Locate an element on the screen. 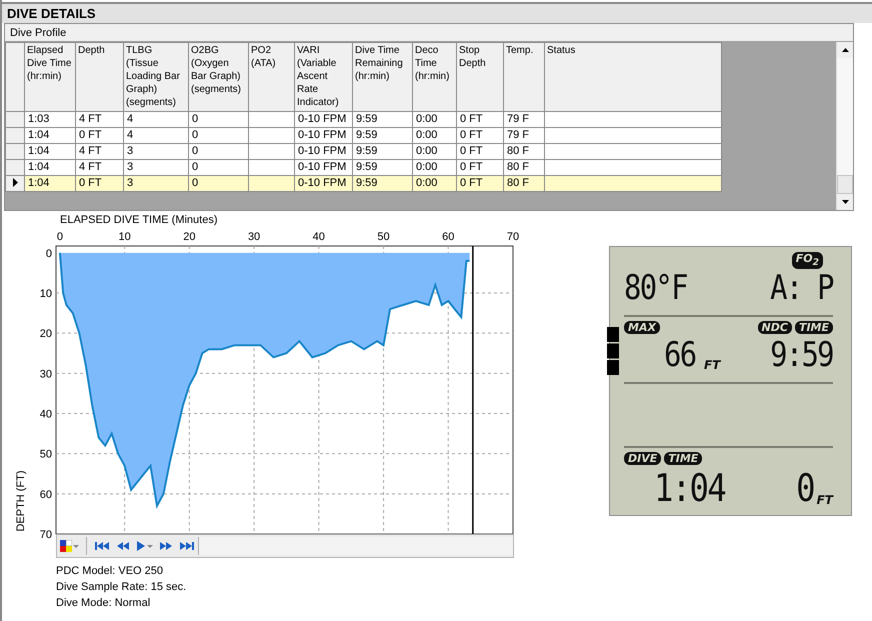  x-tick-label: 70 is located at coordinates (513, 237).